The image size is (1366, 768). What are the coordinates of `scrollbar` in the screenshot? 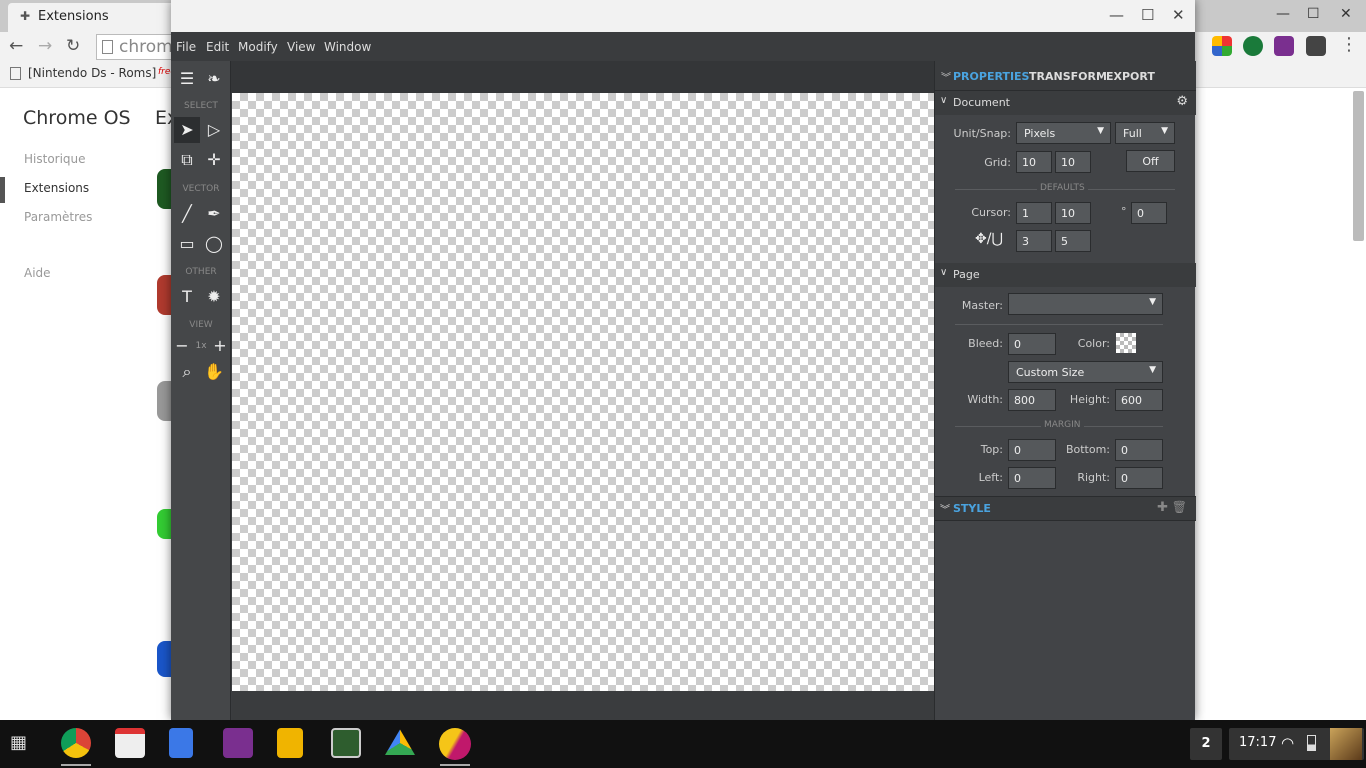 It's located at (1358, 166).